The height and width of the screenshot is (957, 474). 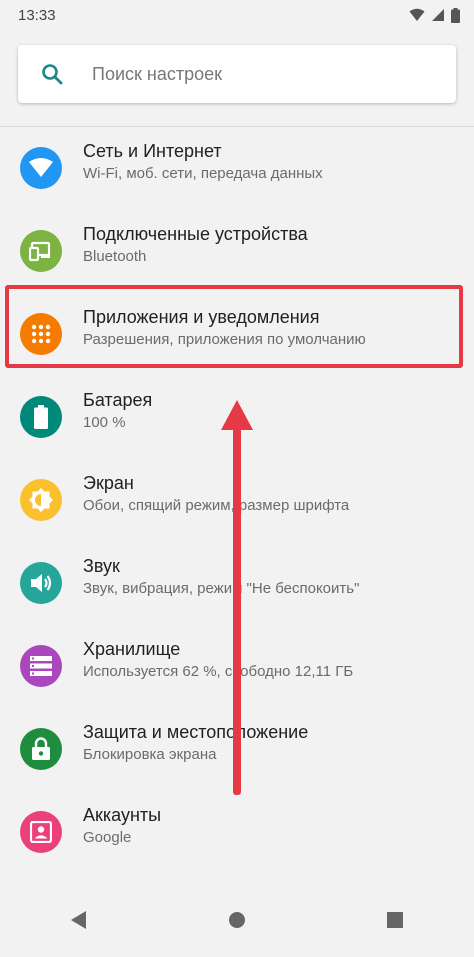 What do you see at coordinates (132, 649) in the screenshot?
I see `settings-item-title: Хранилище` at bounding box center [132, 649].